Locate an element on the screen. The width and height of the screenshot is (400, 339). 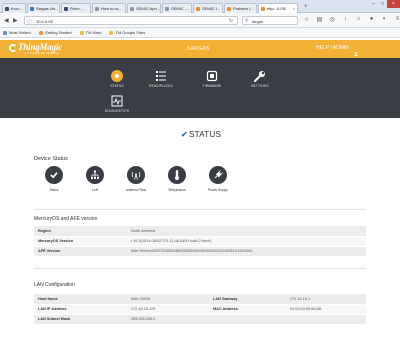
search-box: ⚲ fargas is located at coordinates (270, 20).